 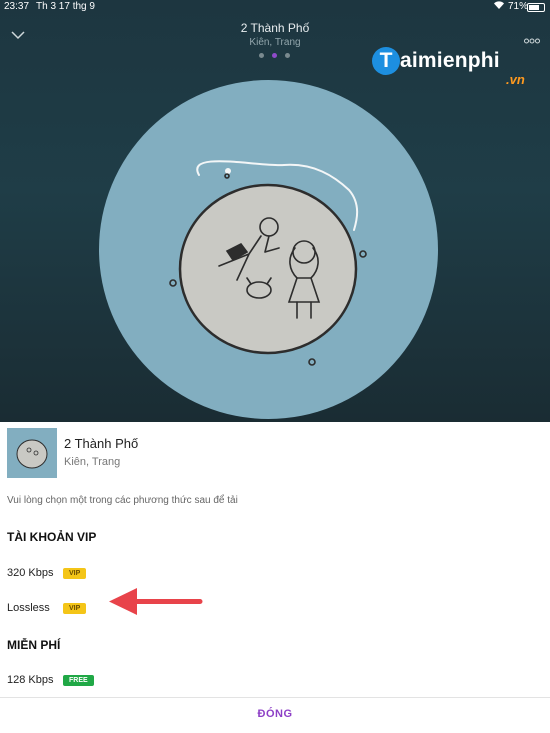 What do you see at coordinates (268, 263) in the screenshot?
I see `album-illustration` at bounding box center [268, 263].